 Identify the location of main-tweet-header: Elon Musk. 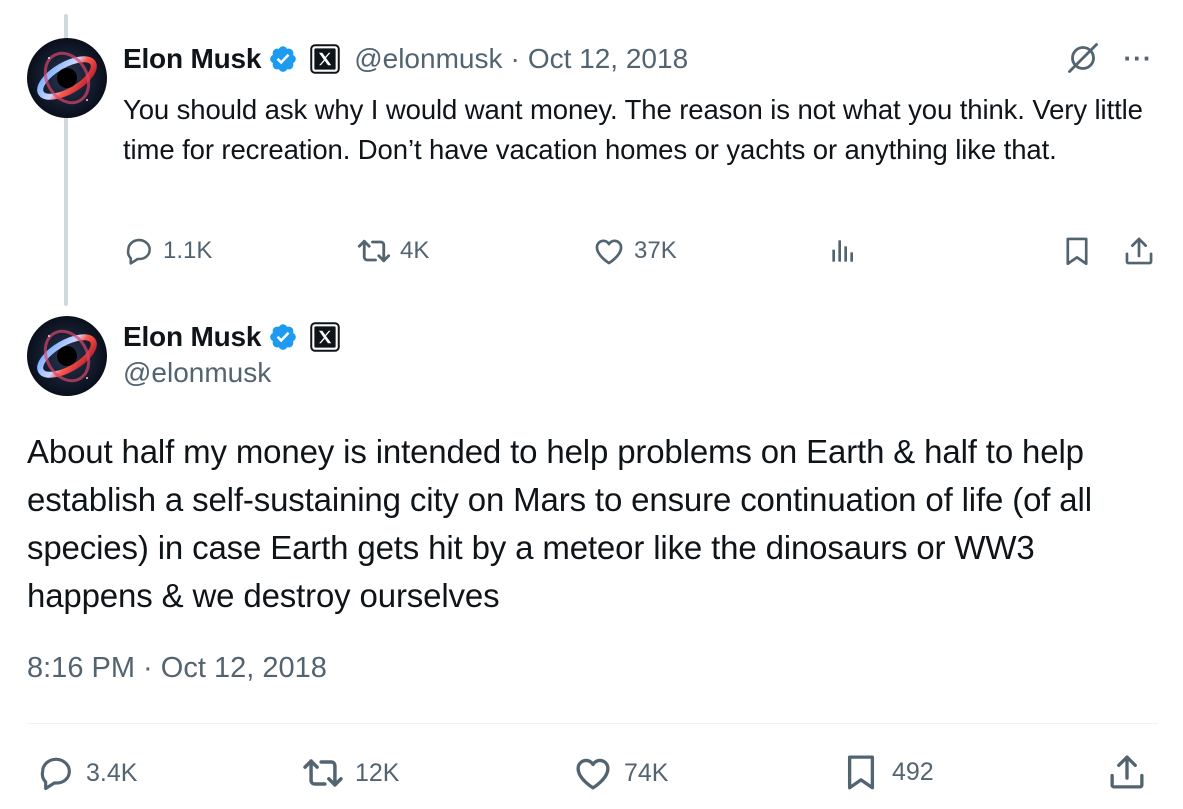
(231, 337).